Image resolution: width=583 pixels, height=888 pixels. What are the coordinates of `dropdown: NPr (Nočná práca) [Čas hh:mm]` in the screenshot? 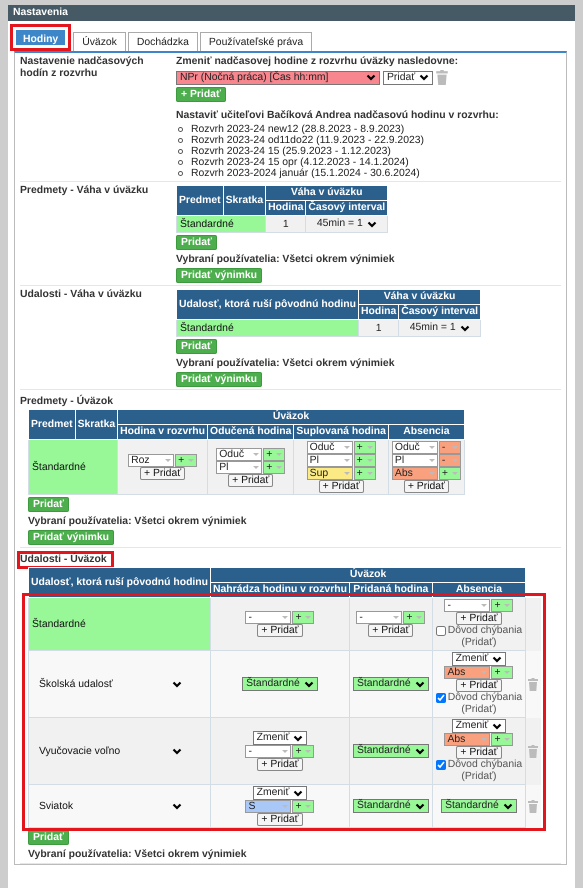 It's located at (278, 77).